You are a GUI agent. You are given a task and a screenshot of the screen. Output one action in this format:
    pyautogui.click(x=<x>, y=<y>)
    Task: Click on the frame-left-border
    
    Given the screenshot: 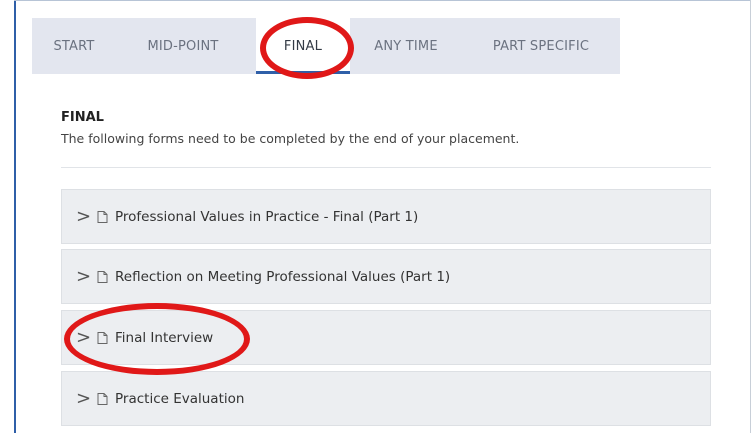 What is the action you would take?
    pyautogui.click(x=15, y=216)
    